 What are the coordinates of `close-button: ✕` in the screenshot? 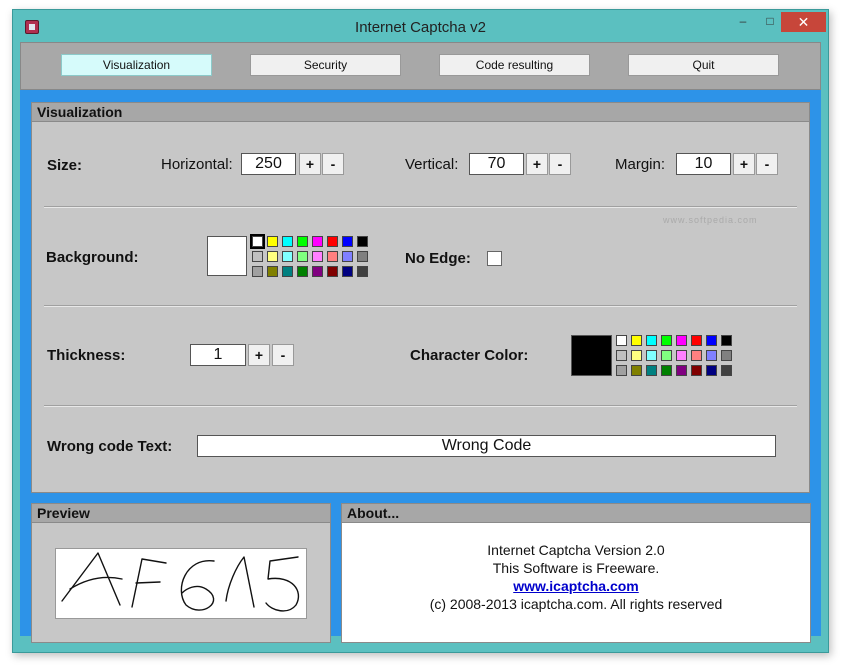 It's located at (803, 22).